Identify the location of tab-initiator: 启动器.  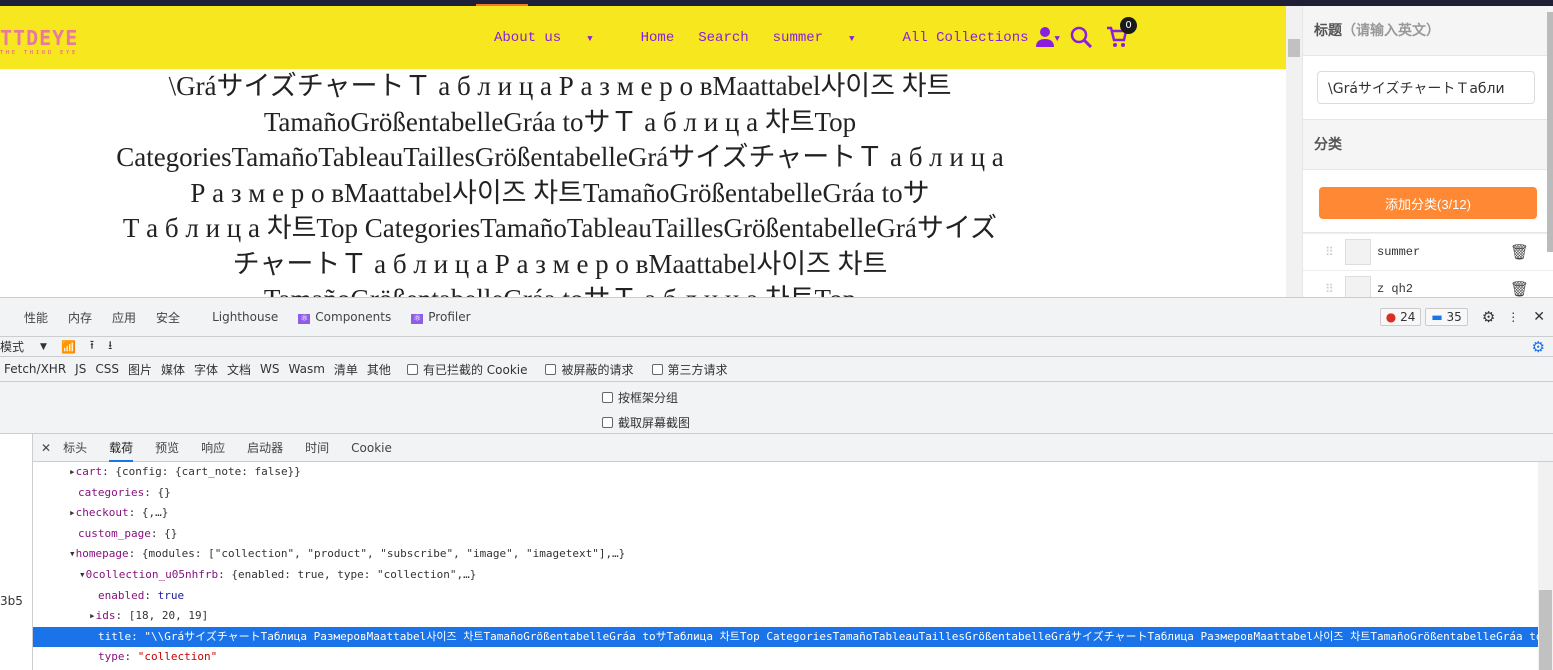
(265, 447).